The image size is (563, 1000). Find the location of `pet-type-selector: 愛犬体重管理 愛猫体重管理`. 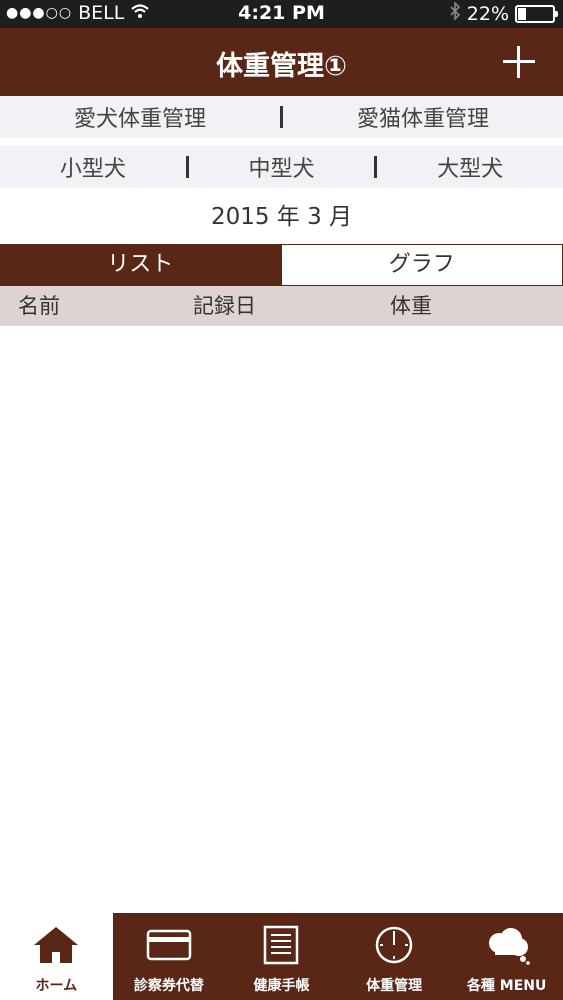

pet-type-selector: 愛犬体重管理 愛猫体重管理 is located at coordinates (281, 117).